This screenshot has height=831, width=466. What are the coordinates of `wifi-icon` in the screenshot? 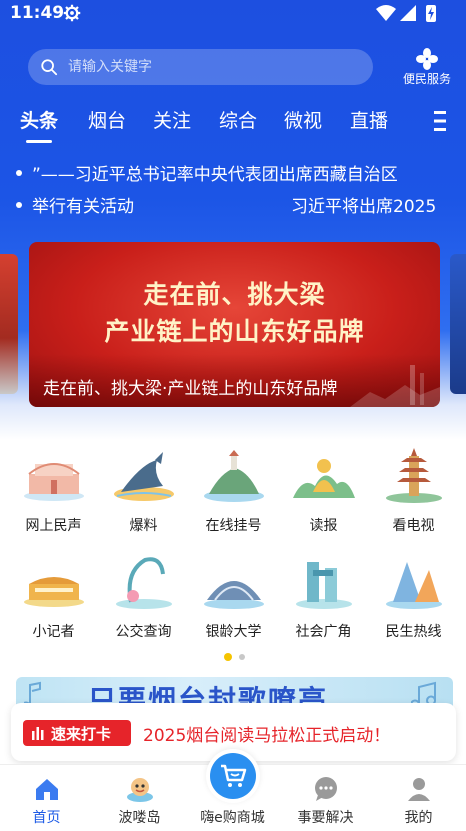 It's located at (386, 13).